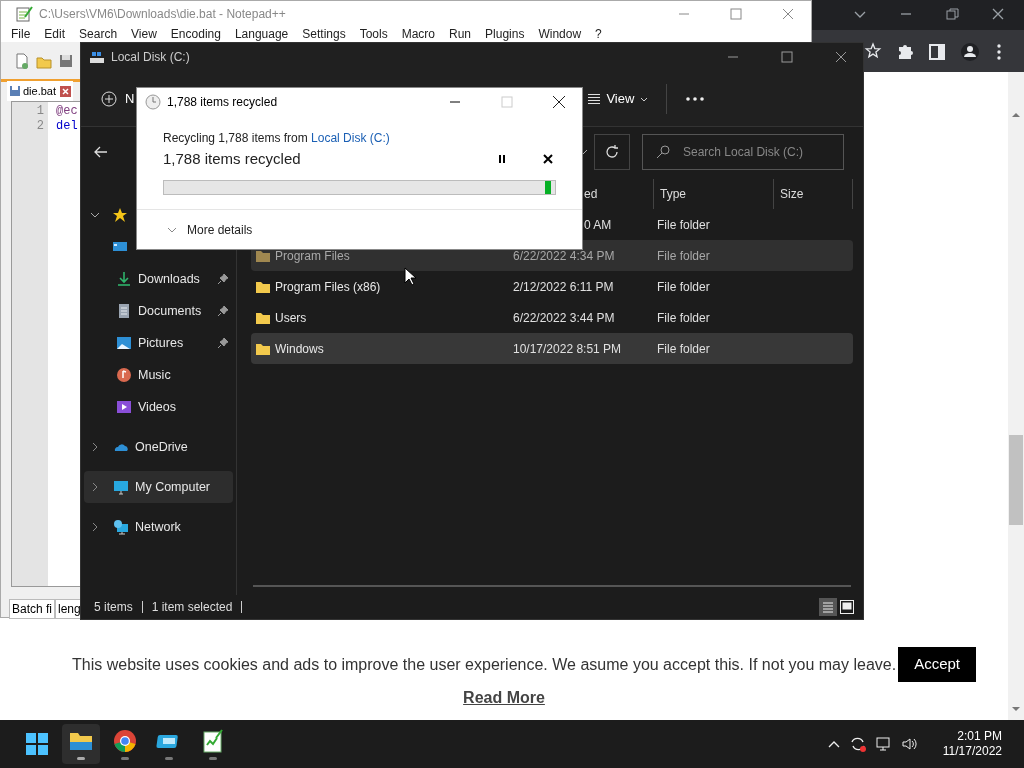  Describe the element at coordinates (618, 98) in the screenshot. I see `view-button: View` at that location.